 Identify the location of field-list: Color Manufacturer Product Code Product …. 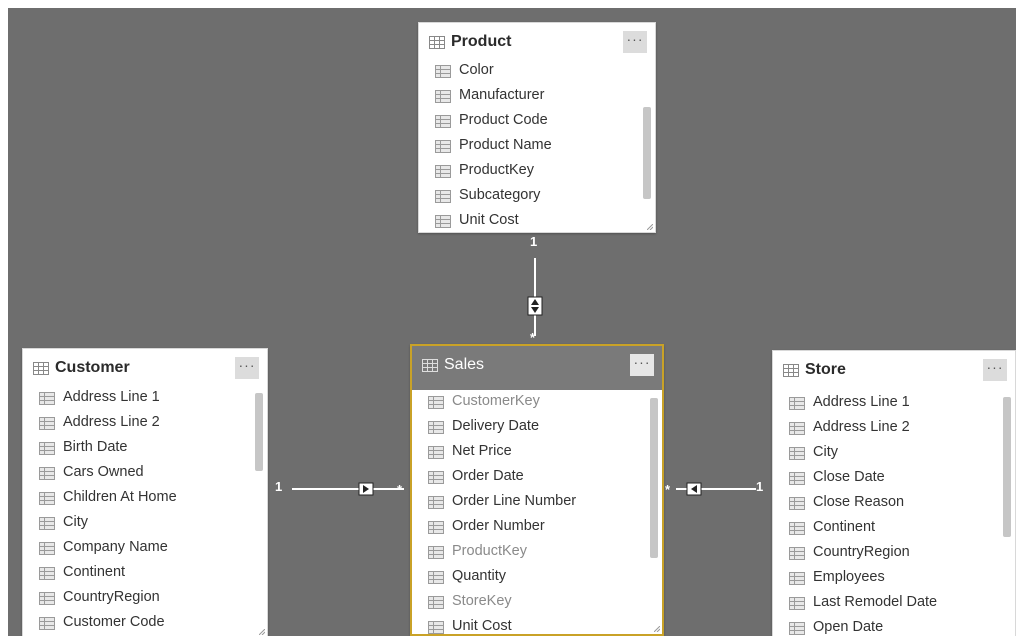
(529, 145).